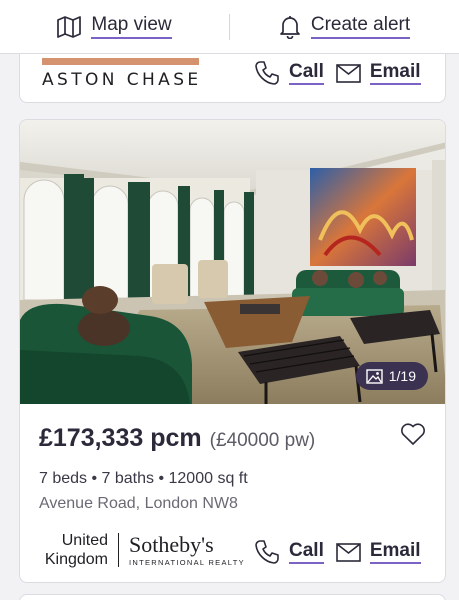 This screenshot has height=600, width=459. I want to click on listing-card-next, so click(232, 597).